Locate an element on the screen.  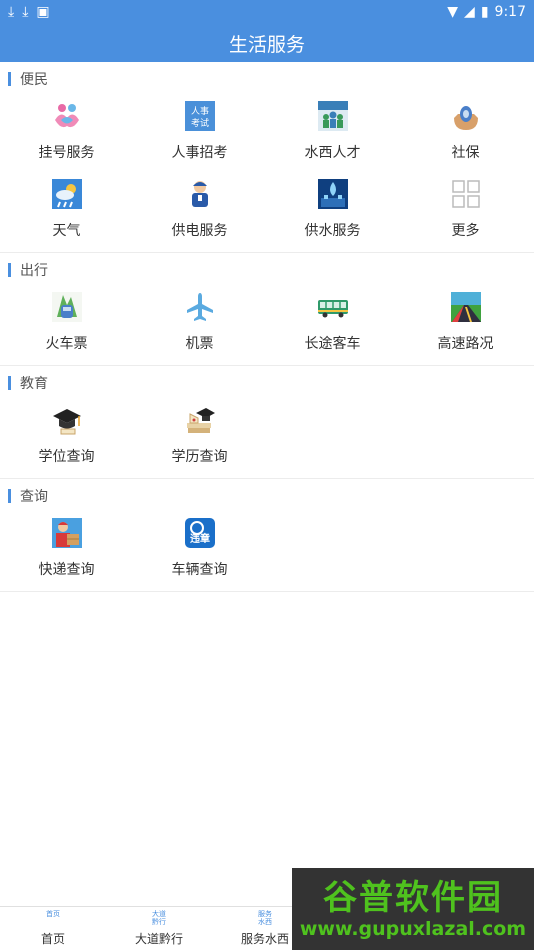
svg-text: 违章 is located at coordinates (200, 538).